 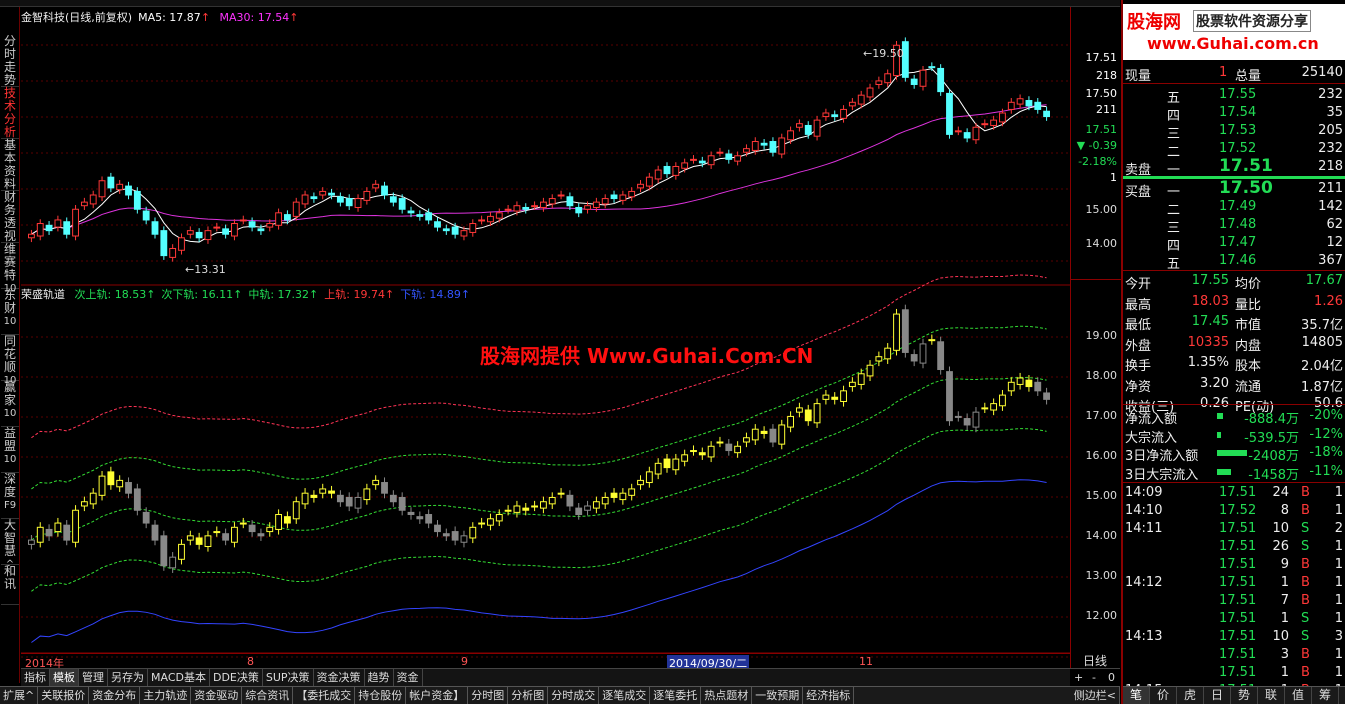 What do you see at coordinates (10, 360) in the screenshot?
I see `nav-item-6: 同花顺 10` at bounding box center [10, 360].